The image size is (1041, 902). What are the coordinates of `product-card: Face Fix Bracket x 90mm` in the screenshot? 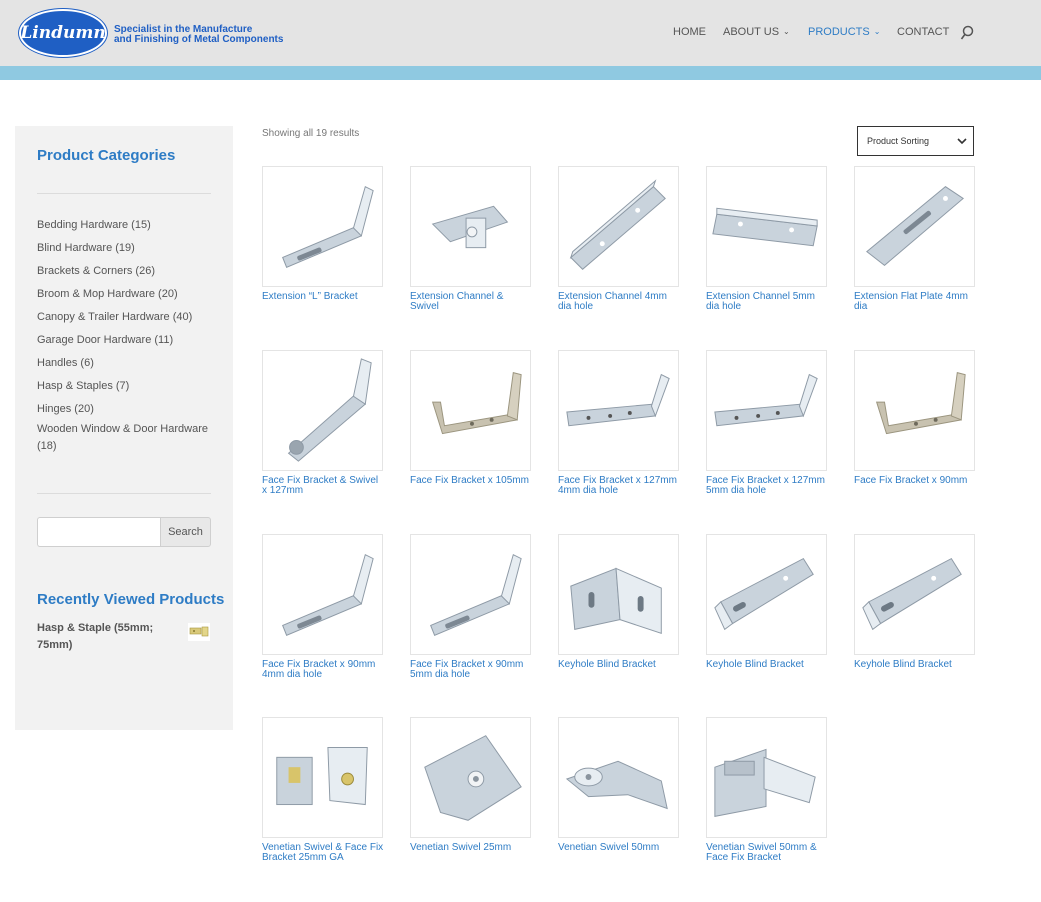 It's located at (915, 418).